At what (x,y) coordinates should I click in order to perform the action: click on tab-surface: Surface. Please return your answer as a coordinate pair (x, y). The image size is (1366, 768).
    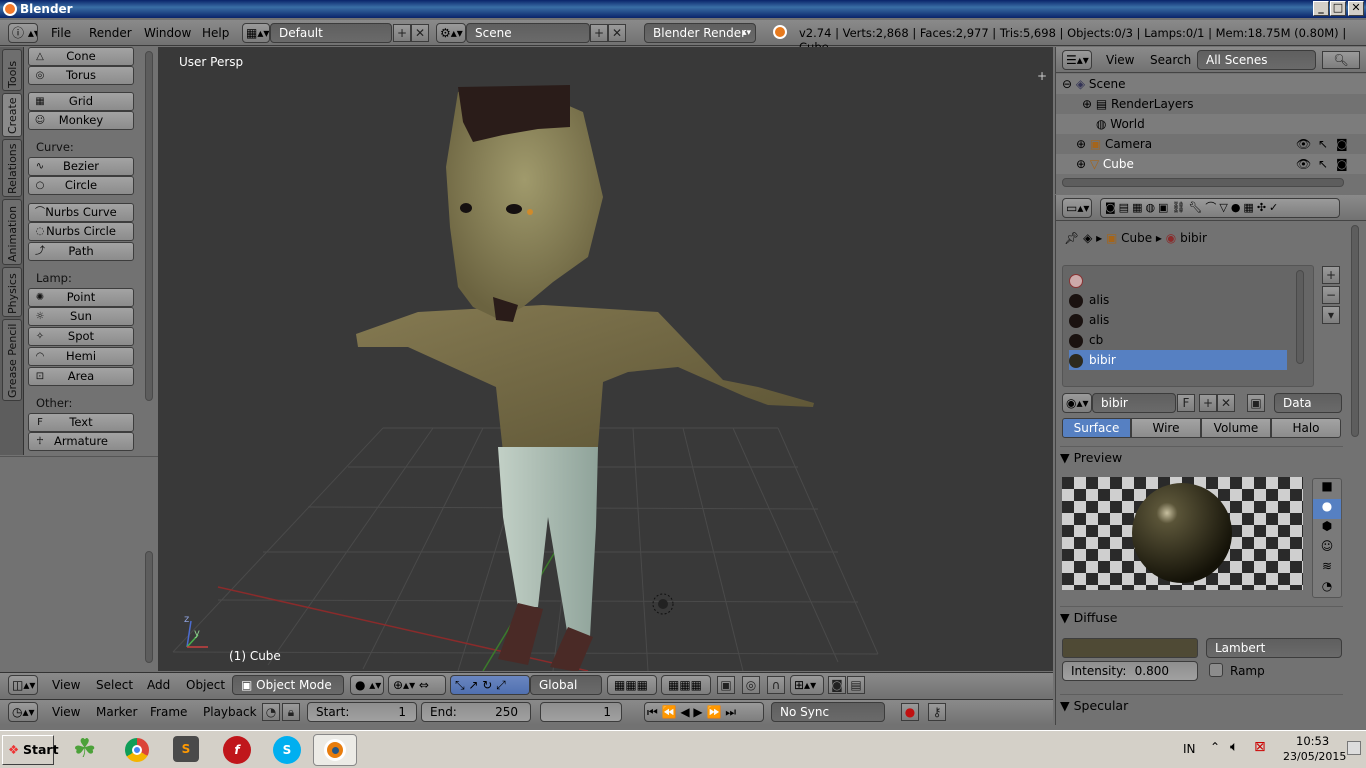
    Looking at the image, I should click on (1096, 428).